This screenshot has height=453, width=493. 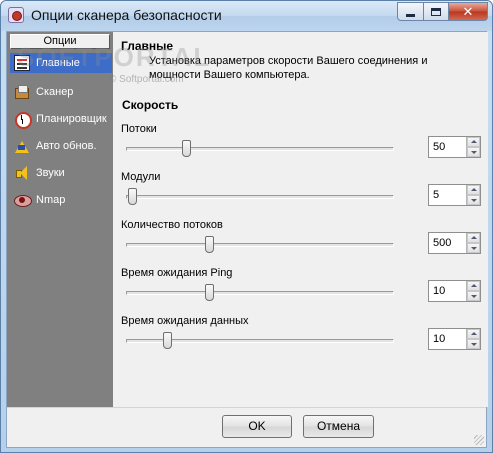 I want to click on sound-icon, so click(x=22, y=173).